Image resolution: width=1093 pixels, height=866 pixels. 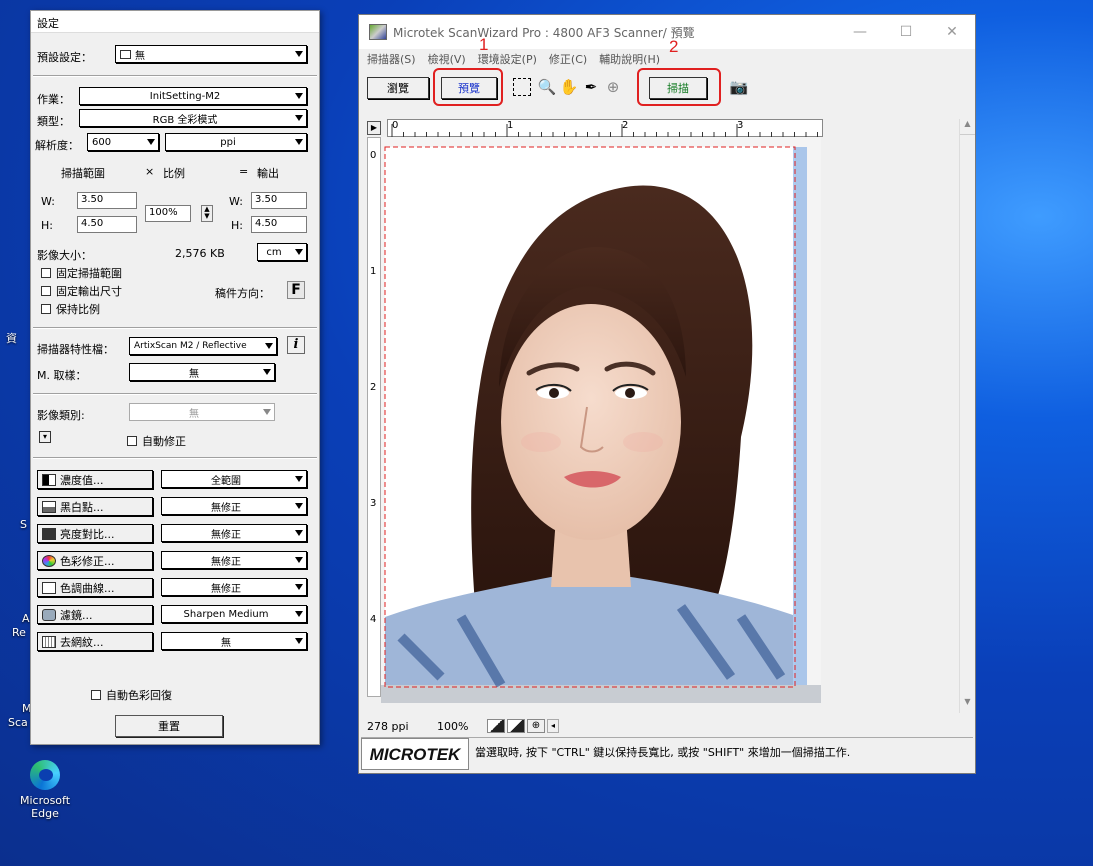 I want to click on input-height-field: 4.50, so click(x=107, y=224).